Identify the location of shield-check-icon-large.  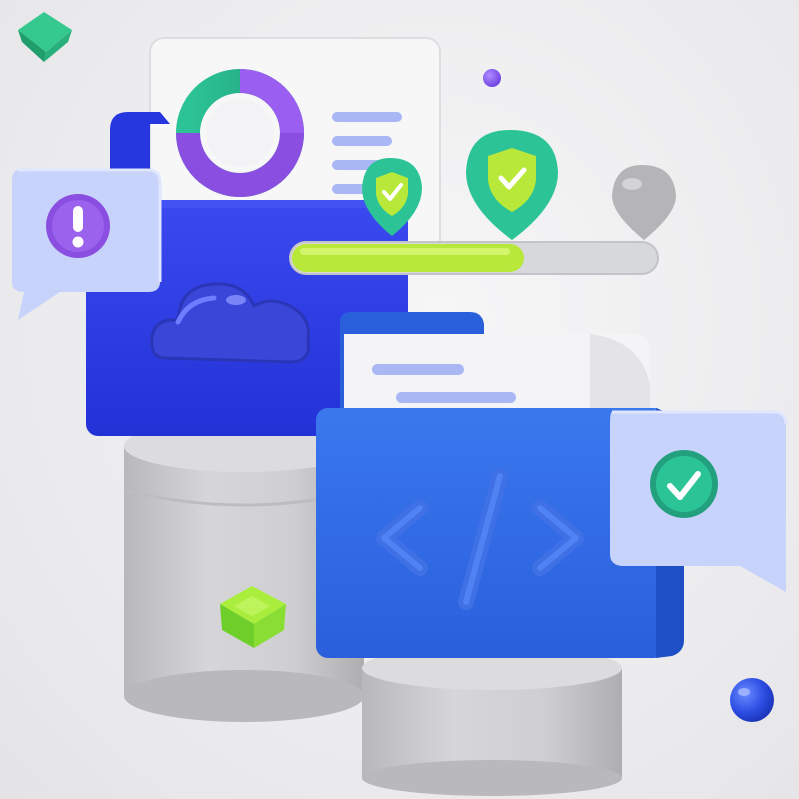
(512, 185).